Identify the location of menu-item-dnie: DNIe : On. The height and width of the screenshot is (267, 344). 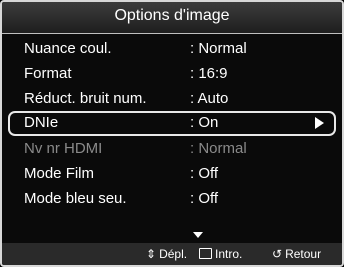
(172, 123).